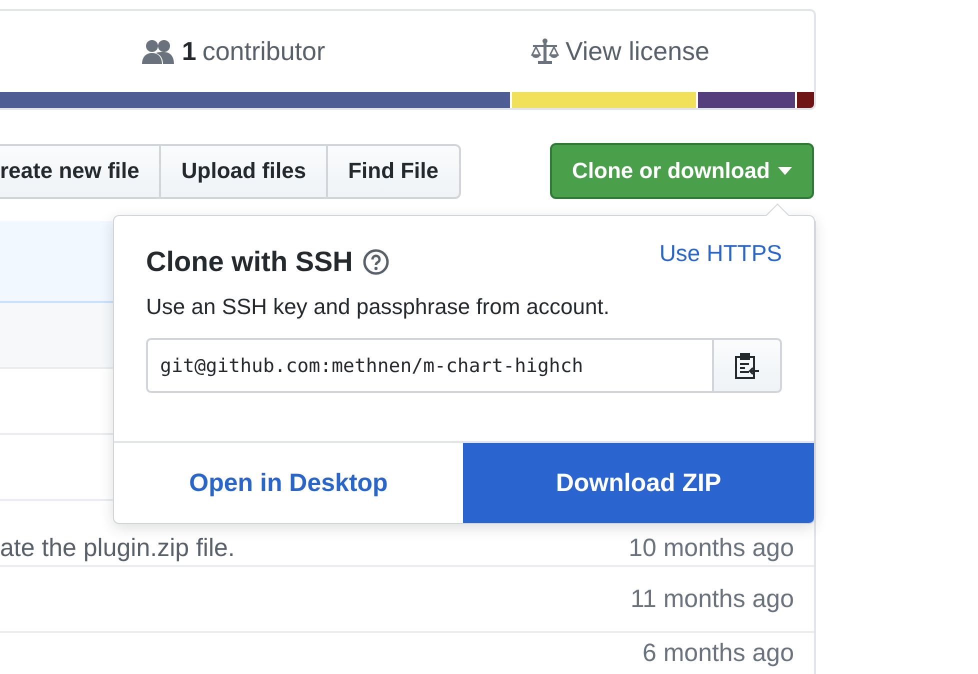  I want to click on copy-button, so click(747, 365).